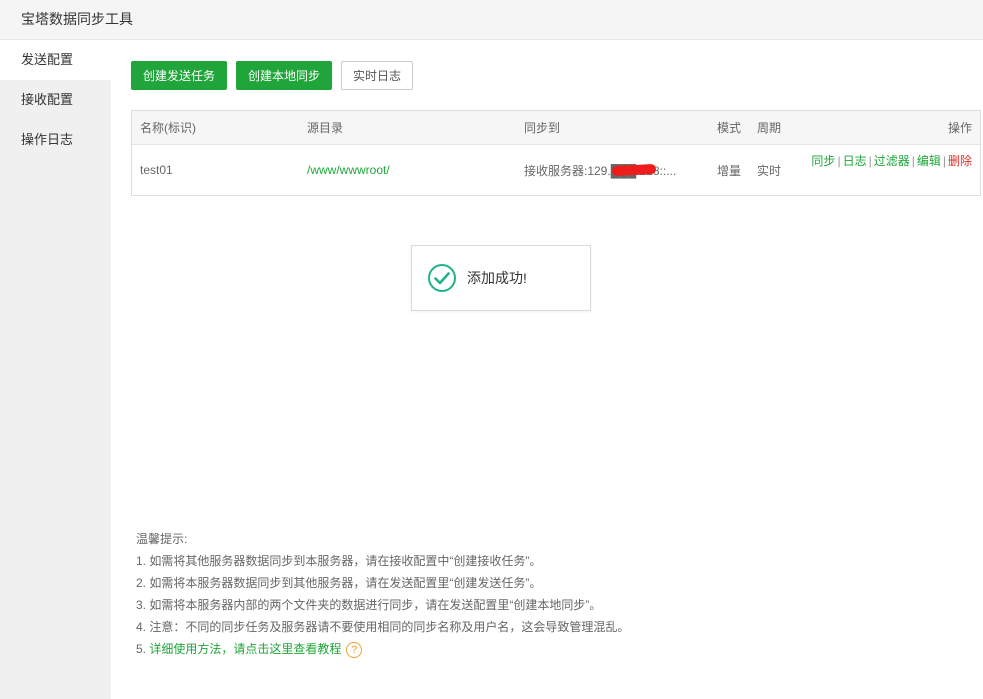  I want to click on realtime-log-button: 实时日志, so click(377, 75).